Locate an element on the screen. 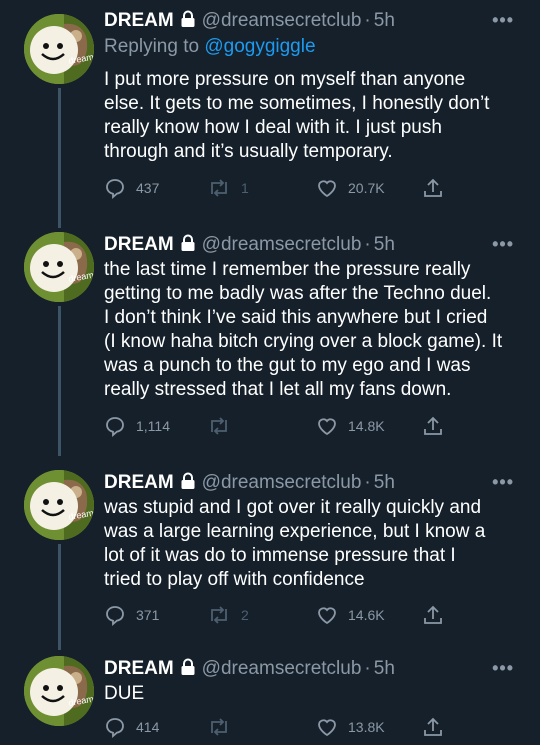  tweet-text: DUE is located at coordinates (124, 693).